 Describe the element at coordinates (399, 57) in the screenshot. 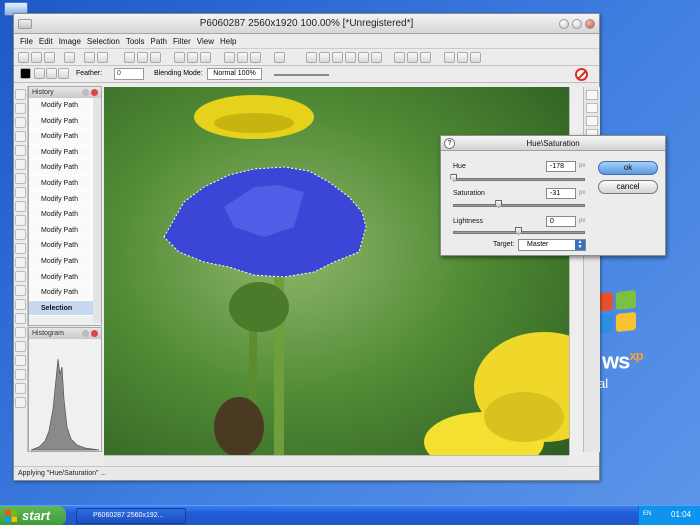

I see `grid-icon` at that location.